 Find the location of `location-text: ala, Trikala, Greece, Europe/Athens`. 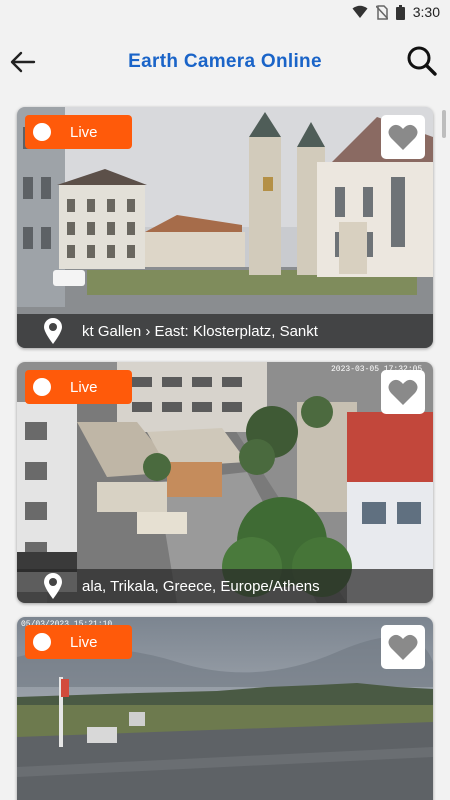

location-text: ala, Trikala, Greece, Europe/Athens is located at coordinates (201, 586).